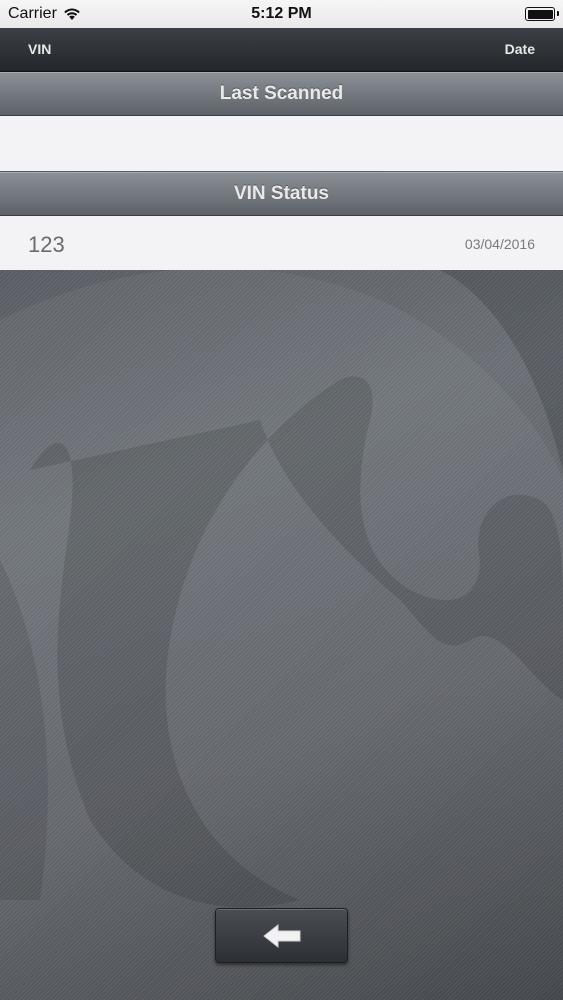 This screenshot has width=563, height=1000. I want to click on battery-icon, so click(542, 14).